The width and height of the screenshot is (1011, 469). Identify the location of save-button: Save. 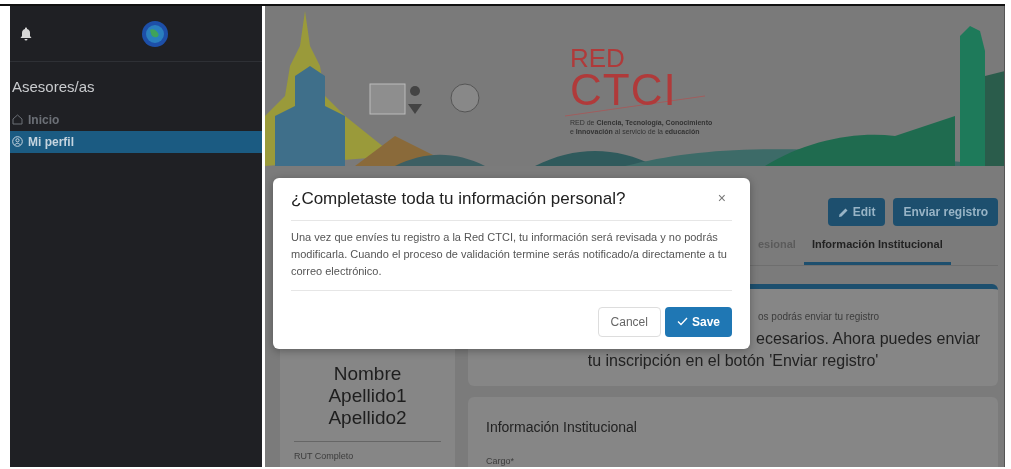
(698, 321).